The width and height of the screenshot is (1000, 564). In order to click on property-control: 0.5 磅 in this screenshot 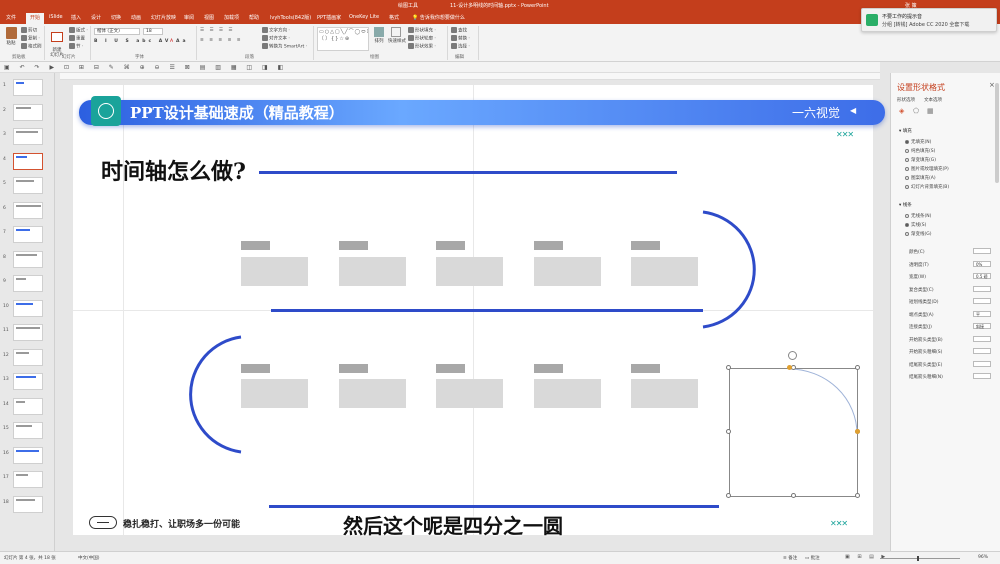, I will do `click(982, 276)`.